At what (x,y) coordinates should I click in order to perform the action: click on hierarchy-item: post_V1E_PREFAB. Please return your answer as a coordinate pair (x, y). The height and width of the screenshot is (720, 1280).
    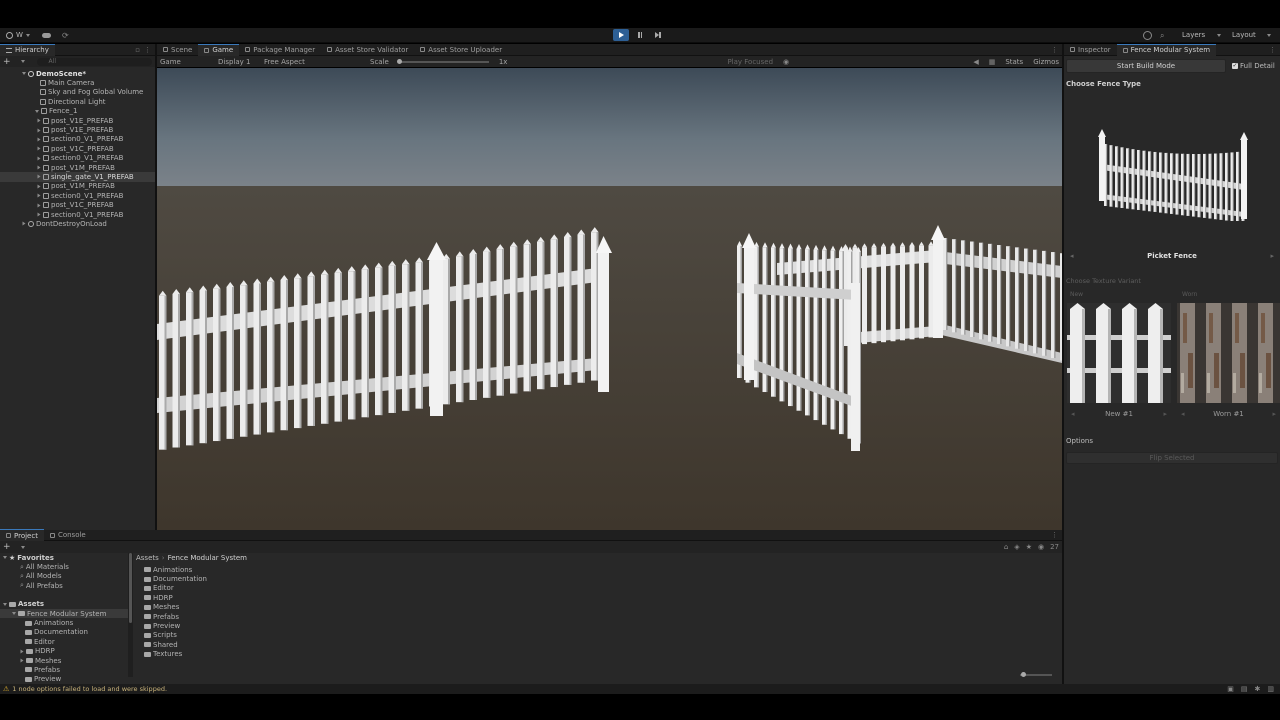
    Looking at the image, I should click on (77, 129).